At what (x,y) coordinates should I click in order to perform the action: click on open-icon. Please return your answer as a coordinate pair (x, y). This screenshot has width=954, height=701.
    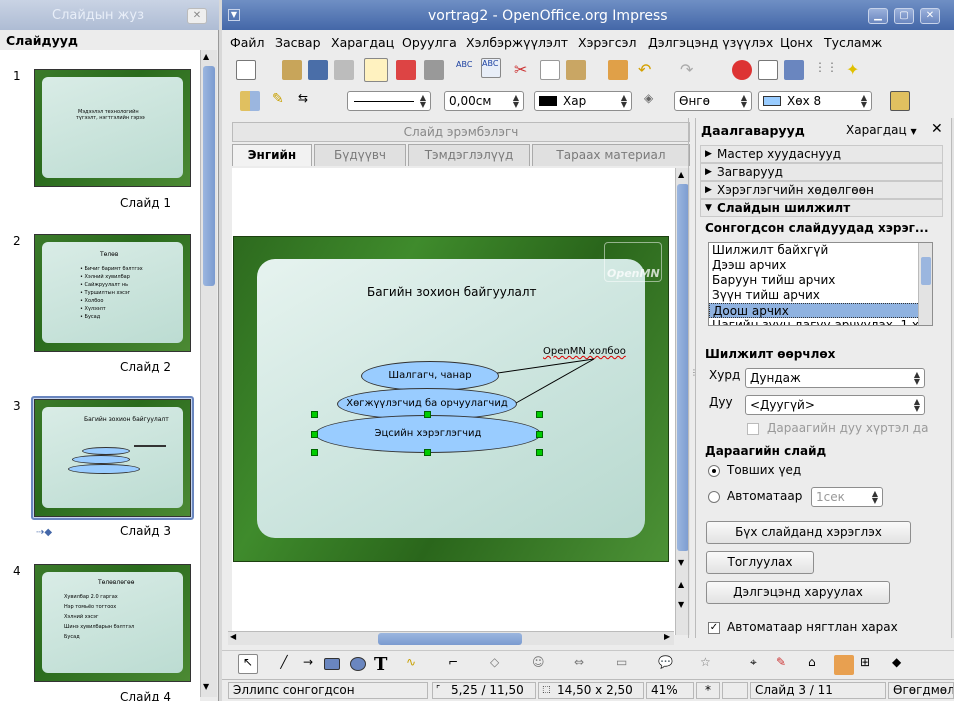
    Looking at the image, I should click on (292, 70).